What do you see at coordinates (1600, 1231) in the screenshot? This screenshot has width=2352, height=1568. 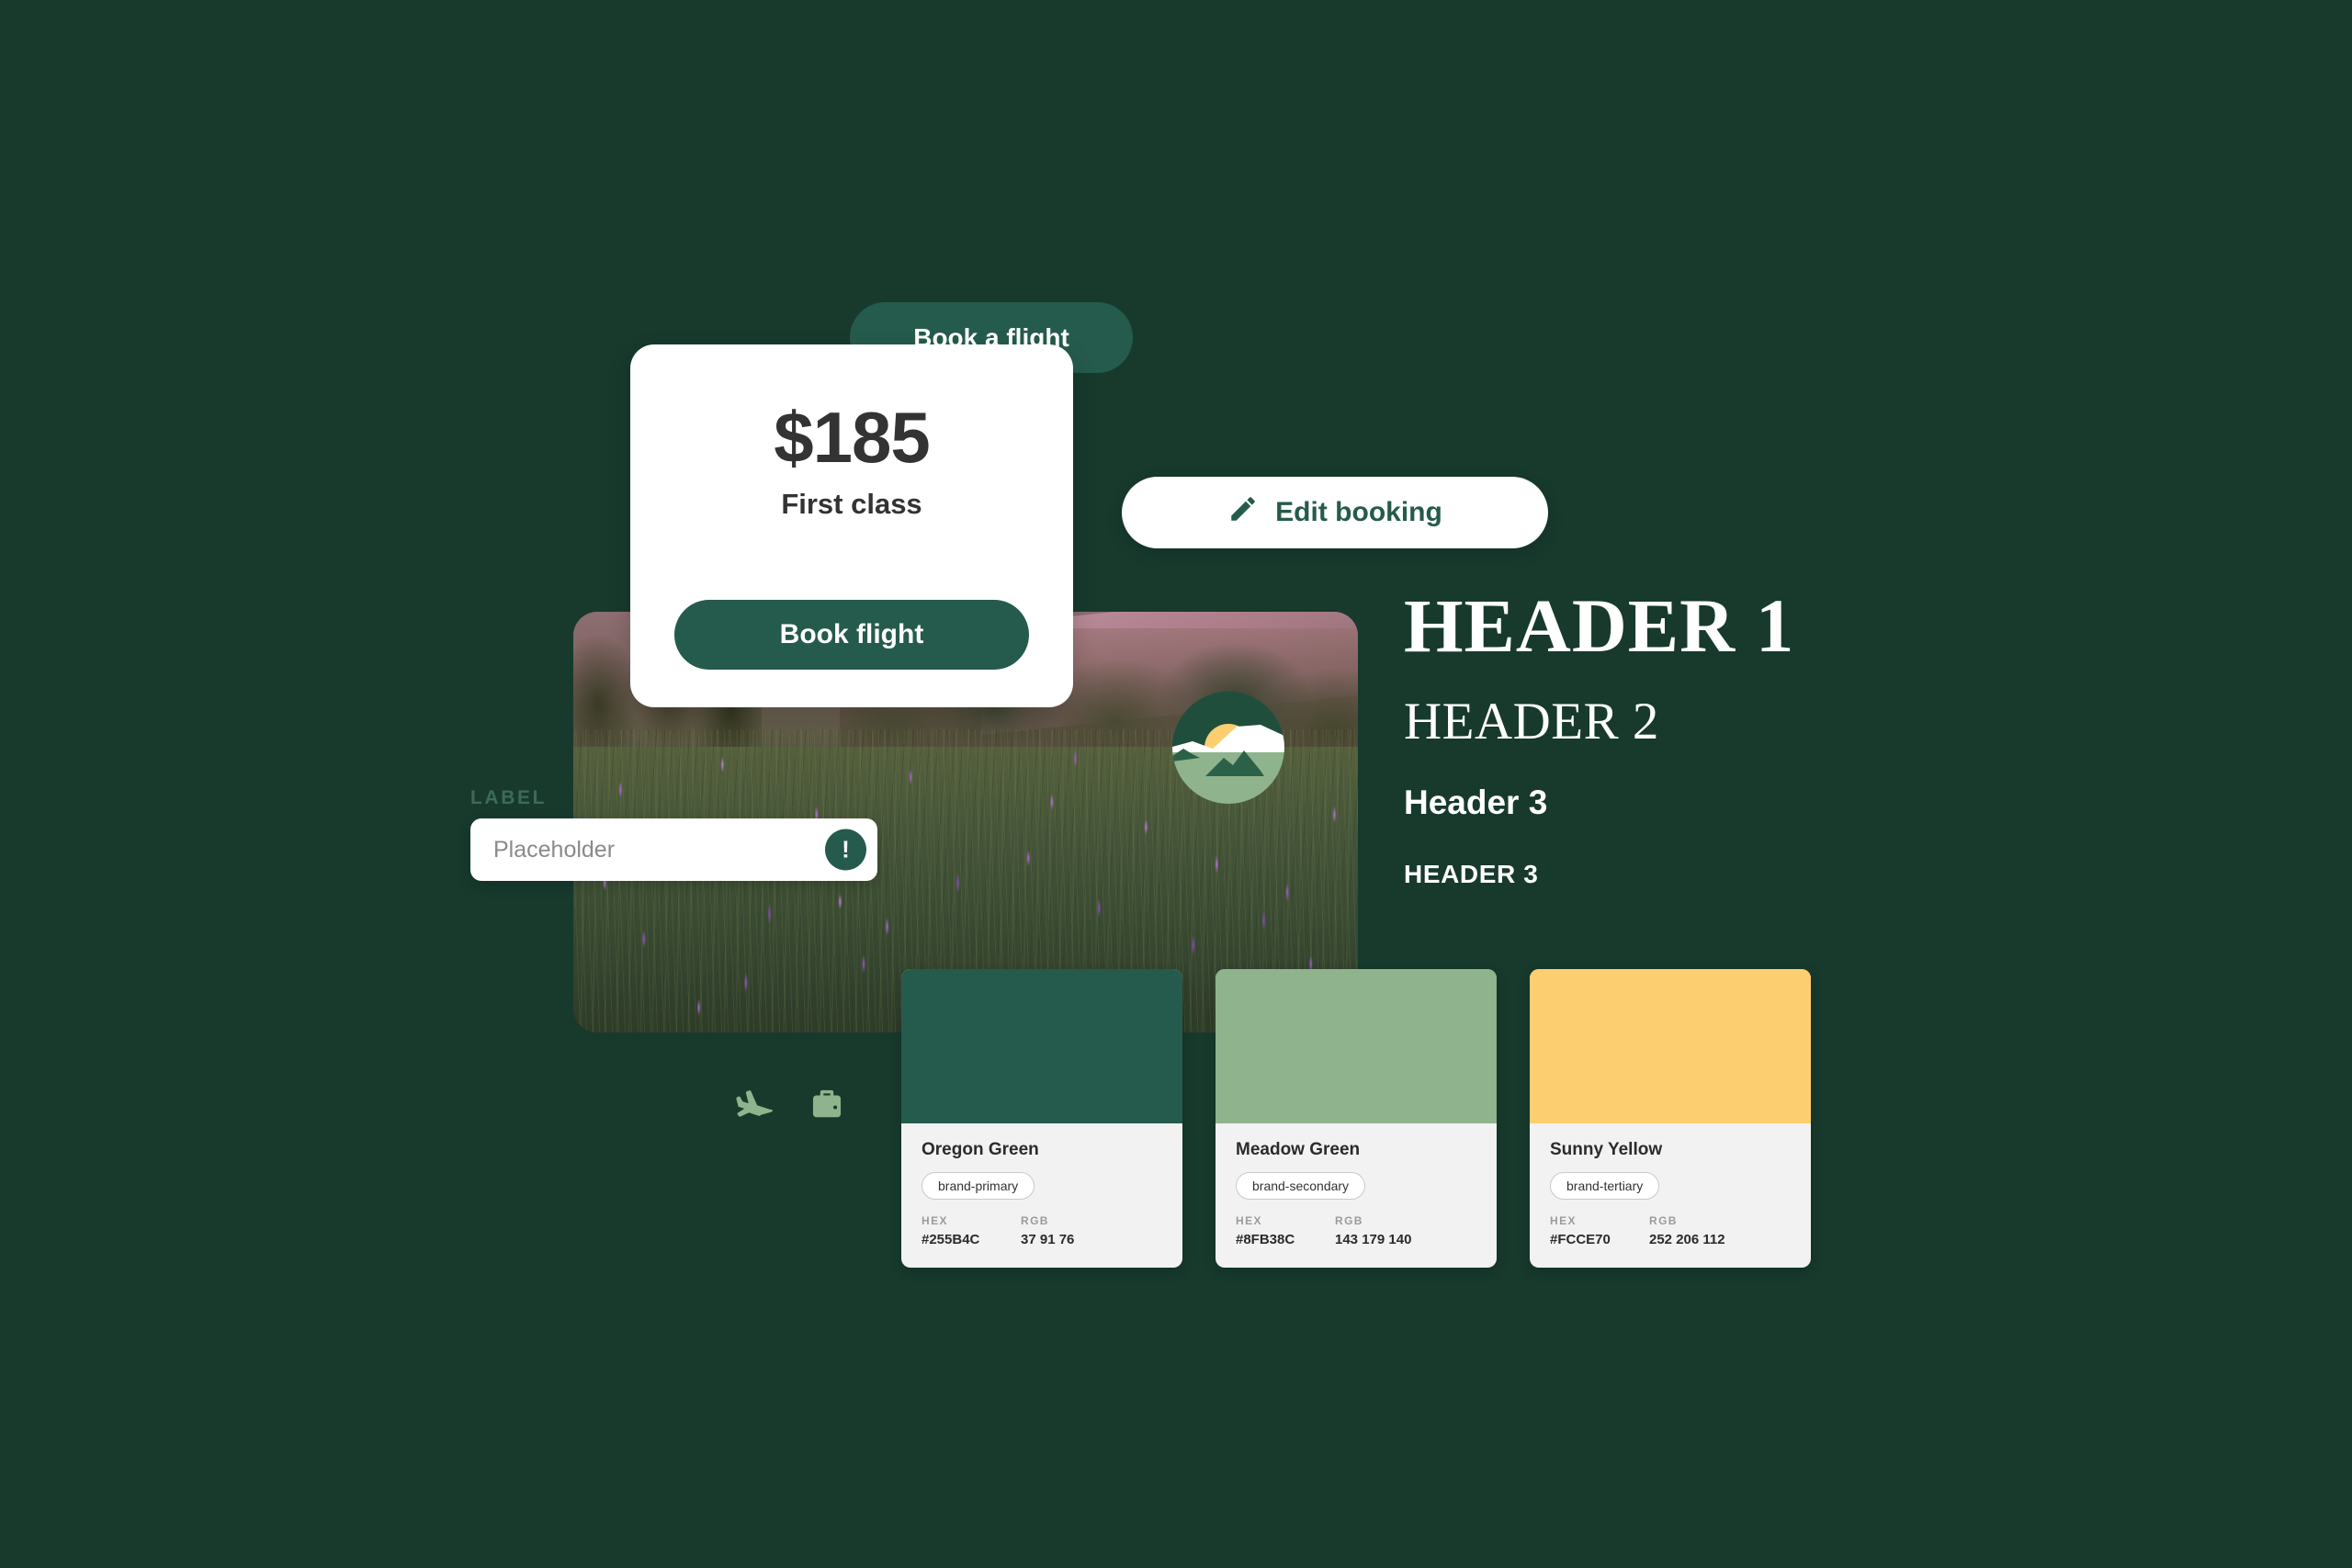 I see `swatch-hex-col: HEX #FCCE70` at bounding box center [1600, 1231].